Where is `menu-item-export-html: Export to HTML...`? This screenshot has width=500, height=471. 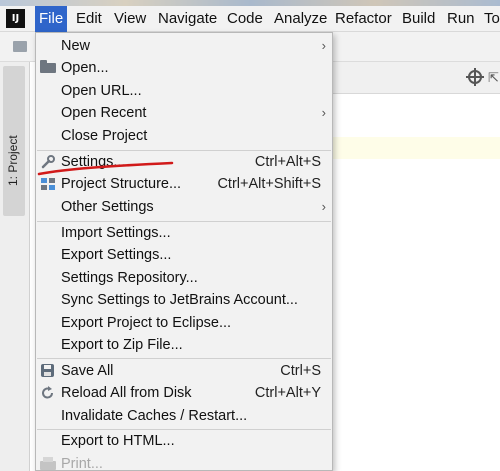
menu-item-export-html: Export to HTML... is located at coordinates (184, 441).